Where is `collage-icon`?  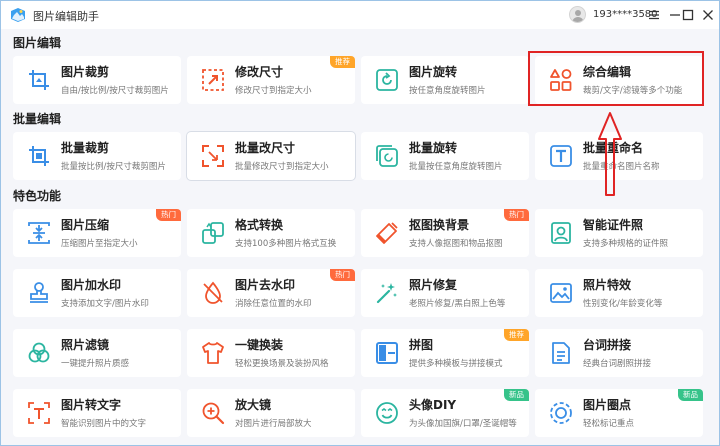
collage-icon is located at coordinates (387, 353).